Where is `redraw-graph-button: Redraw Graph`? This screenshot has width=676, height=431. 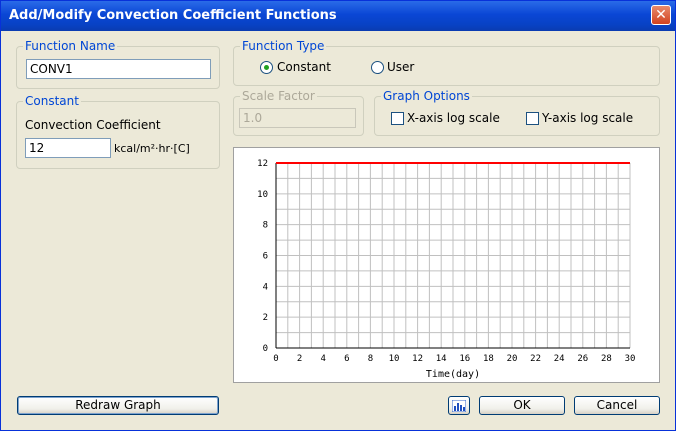 redraw-graph-button: Redraw Graph is located at coordinates (118, 405).